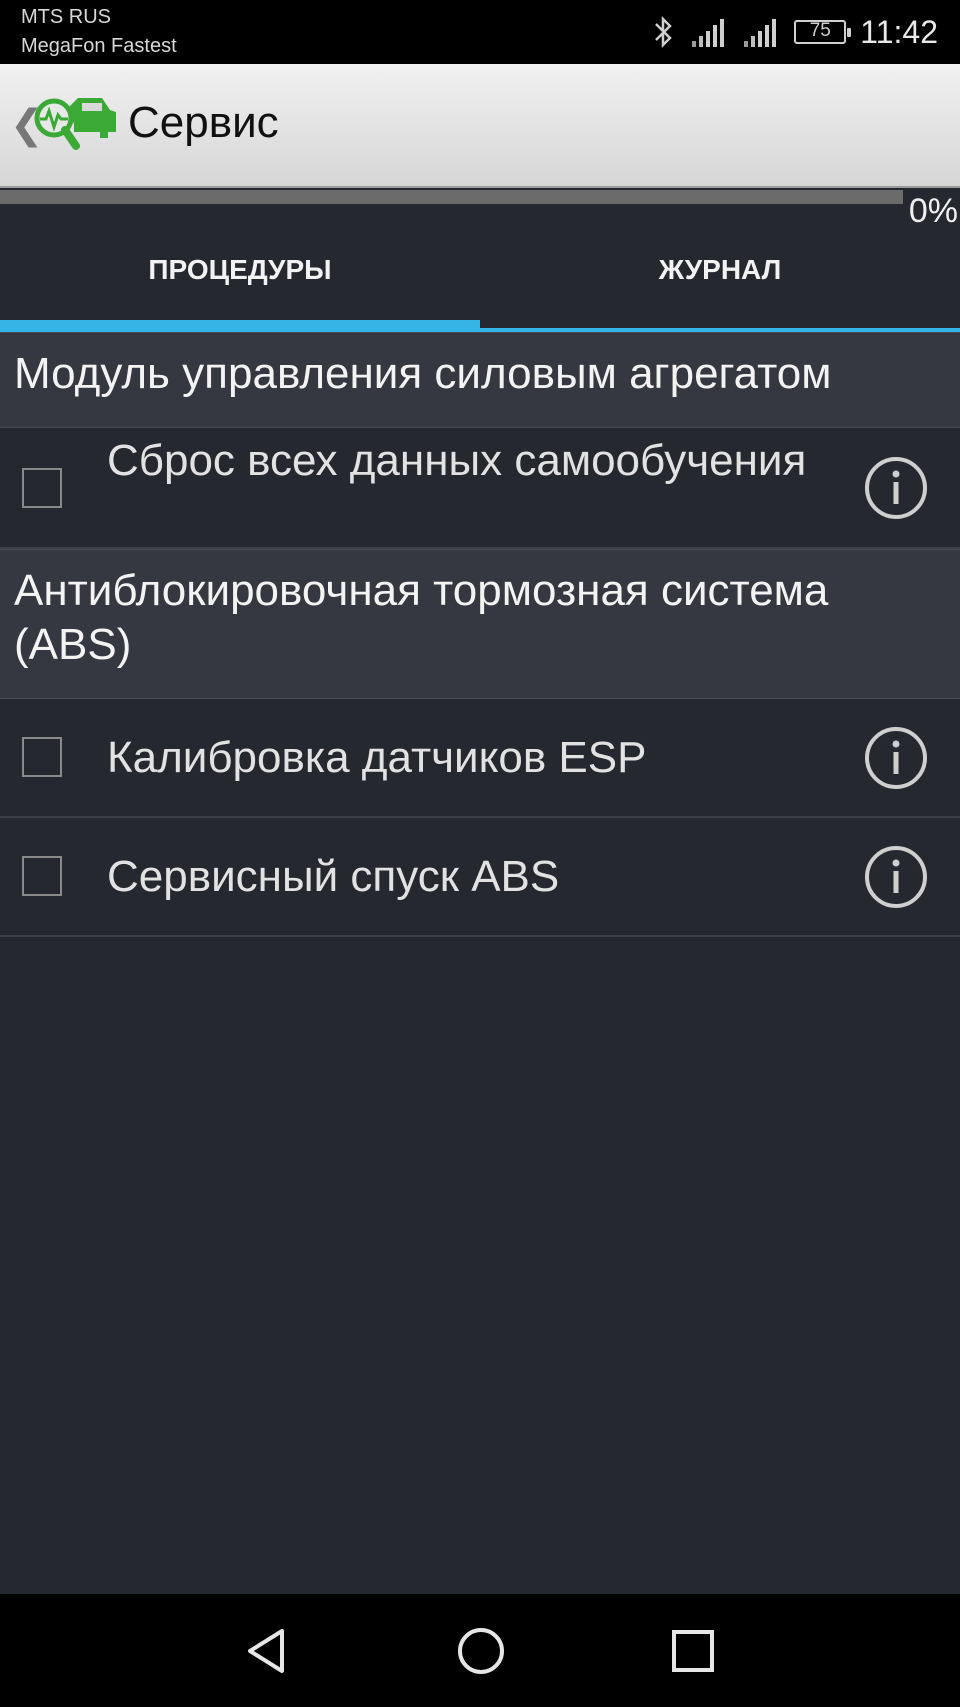 The height and width of the screenshot is (1707, 960). Describe the element at coordinates (480, 209) in the screenshot. I see `progress-section: 0%` at that location.